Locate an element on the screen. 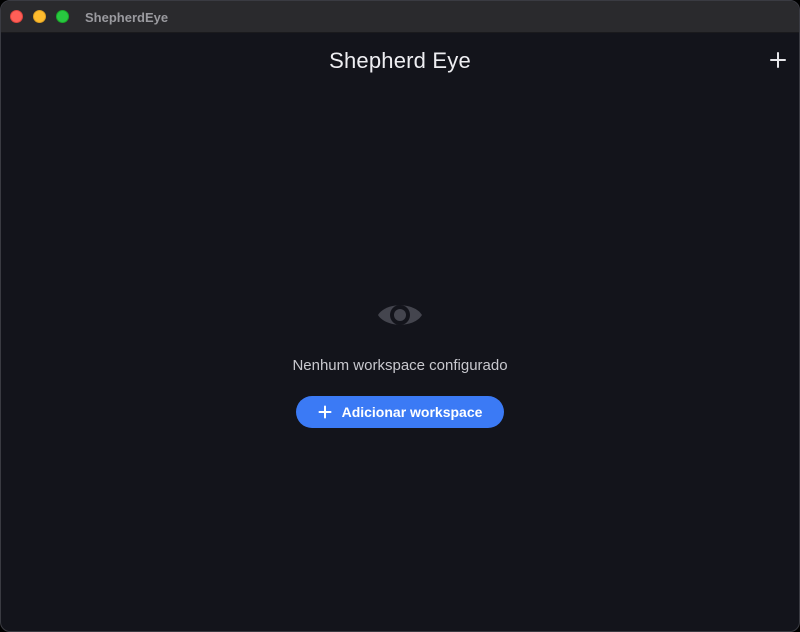  minimize-window-button is located at coordinates (39, 16).